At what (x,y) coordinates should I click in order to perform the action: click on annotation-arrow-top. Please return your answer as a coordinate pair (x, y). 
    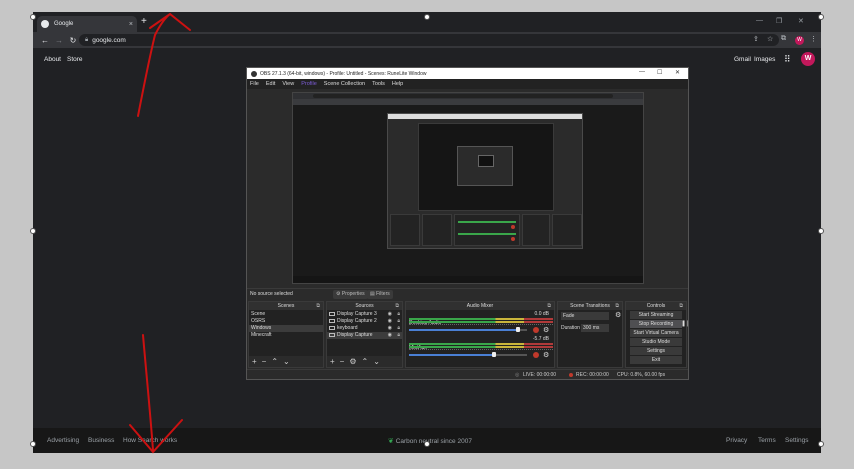
    Looking at the image, I should click on (164, 64).